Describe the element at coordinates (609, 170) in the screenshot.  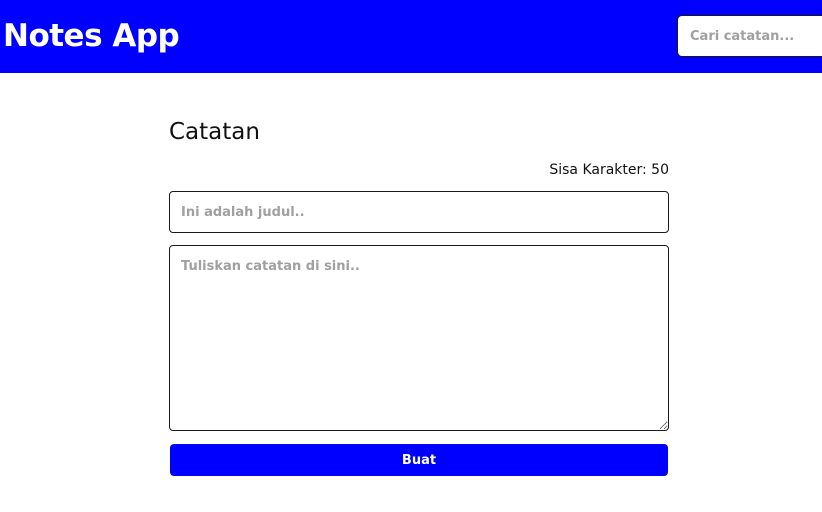
I see `char-counter: Sisa Karakter: 50` at that location.